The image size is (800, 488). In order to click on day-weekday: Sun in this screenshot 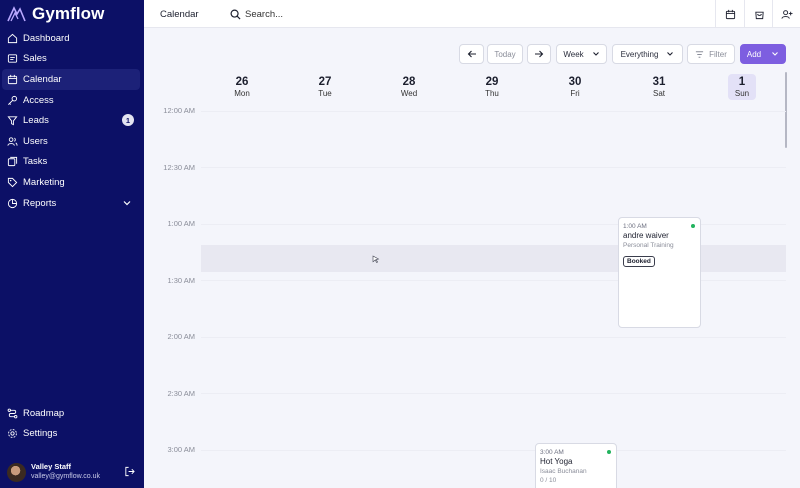, I will do `click(742, 93)`.